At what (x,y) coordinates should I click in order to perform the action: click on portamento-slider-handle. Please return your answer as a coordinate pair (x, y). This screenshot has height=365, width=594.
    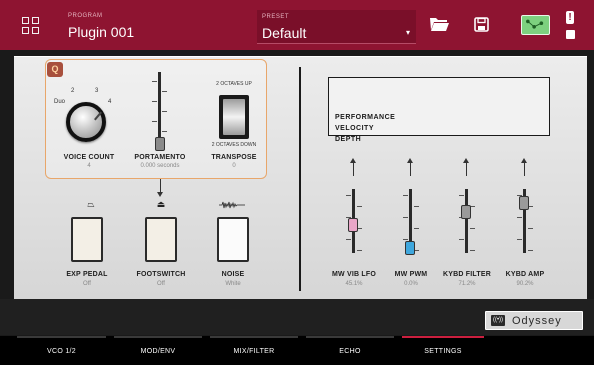
    Looking at the image, I should click on (160, 144).